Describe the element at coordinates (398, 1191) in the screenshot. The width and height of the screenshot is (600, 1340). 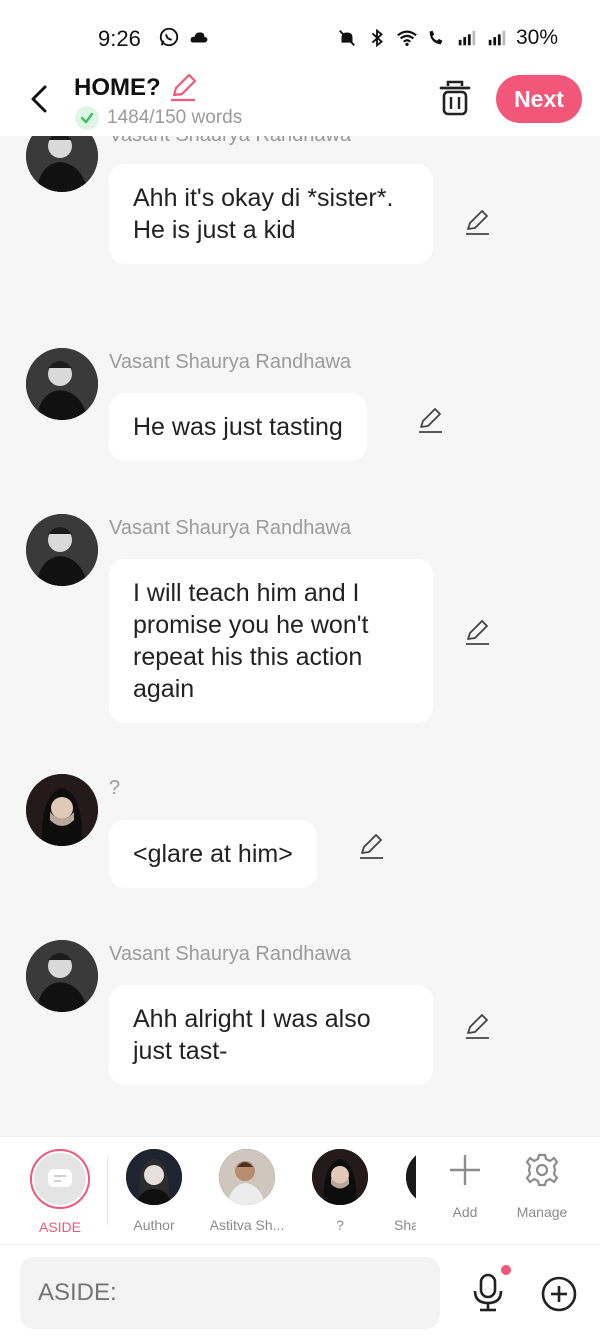
I see `character-sha: Sha` at that location.